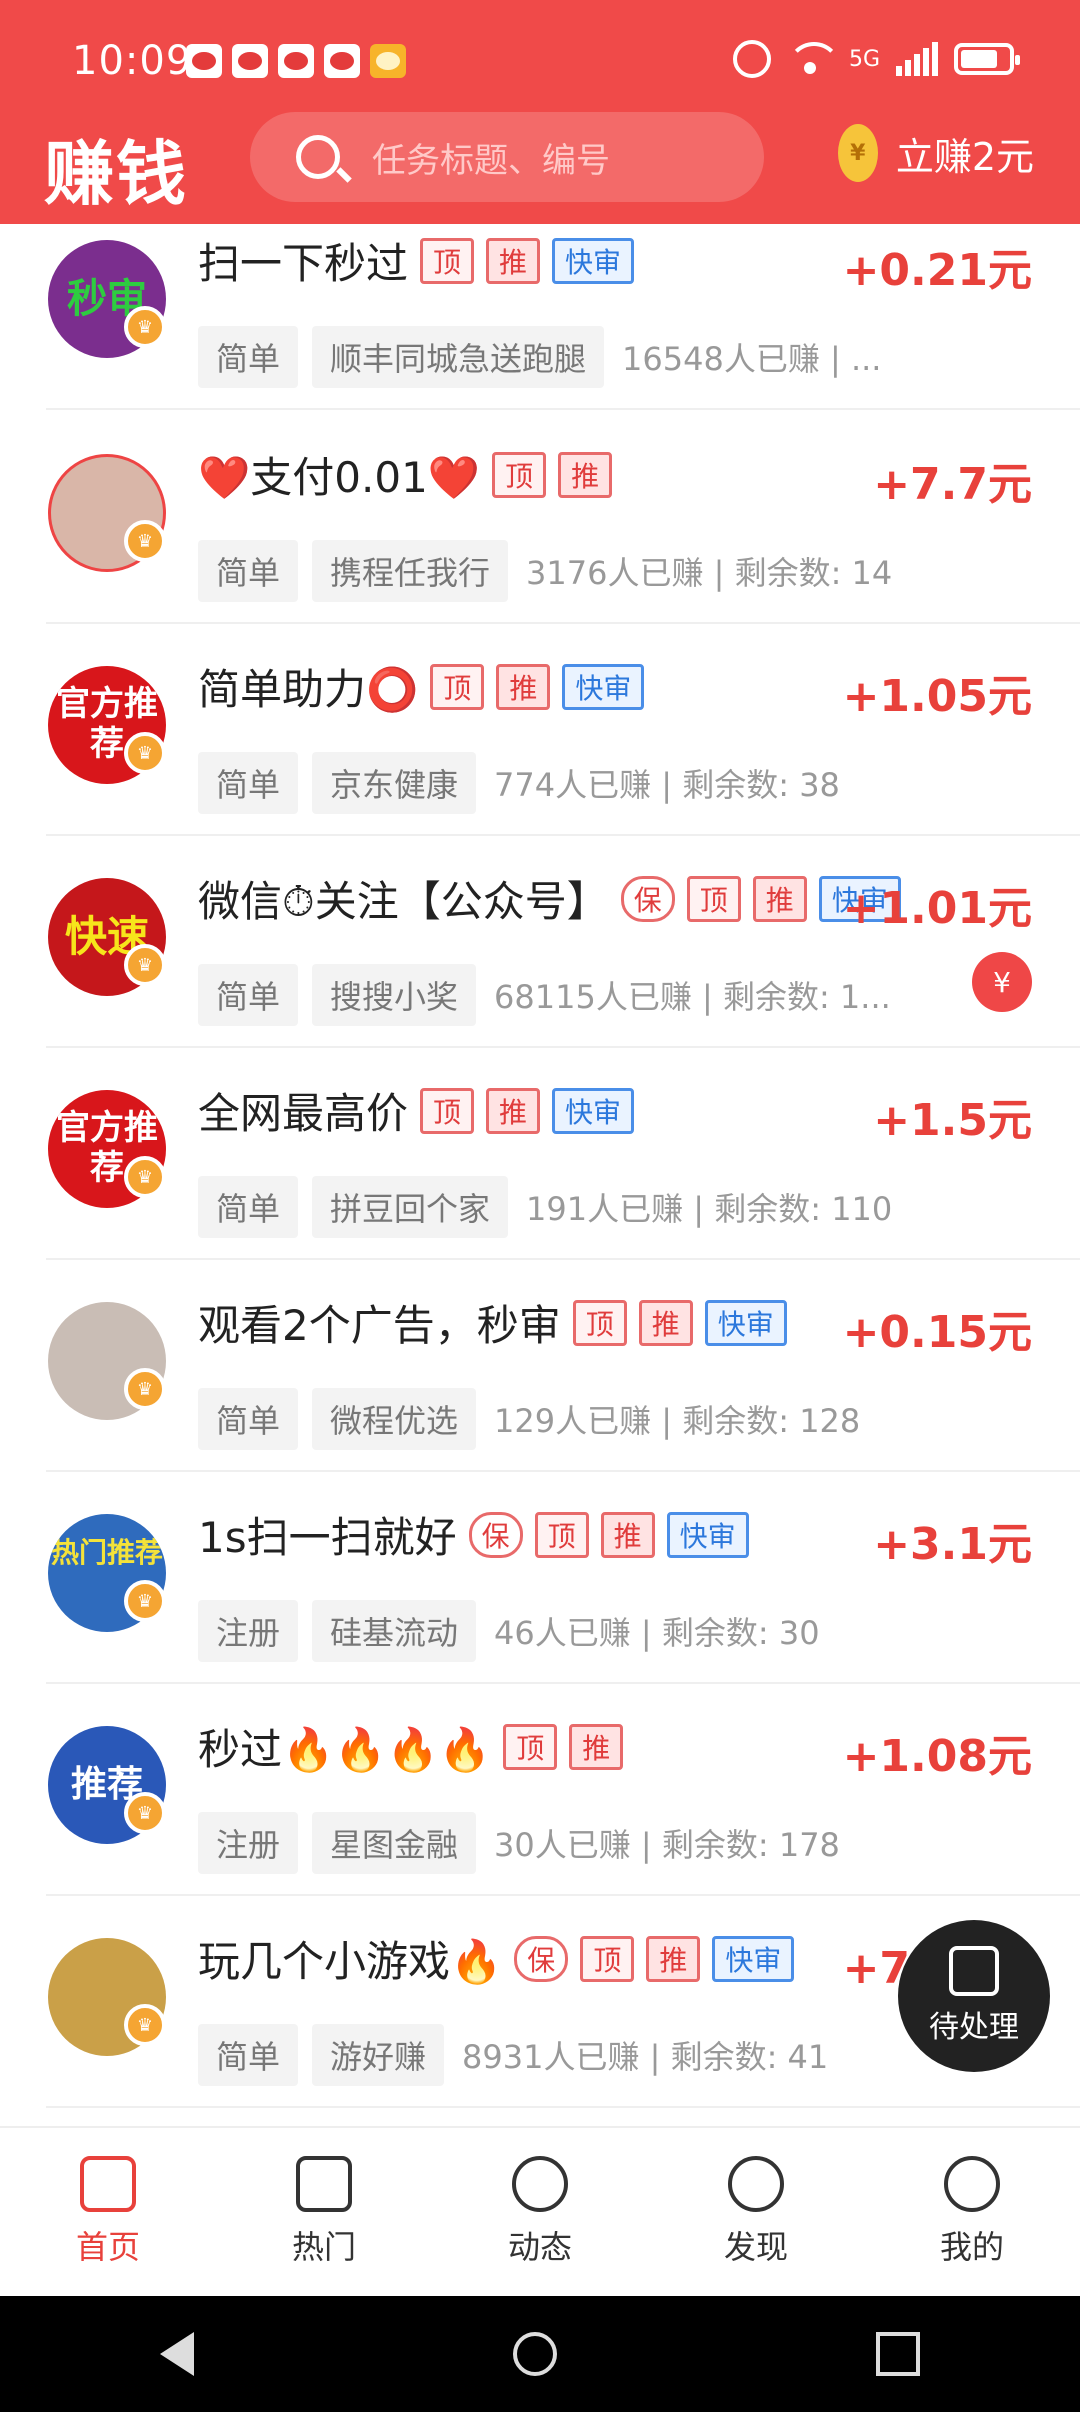  I want to click on network-type: 5G, so click(864, 59).